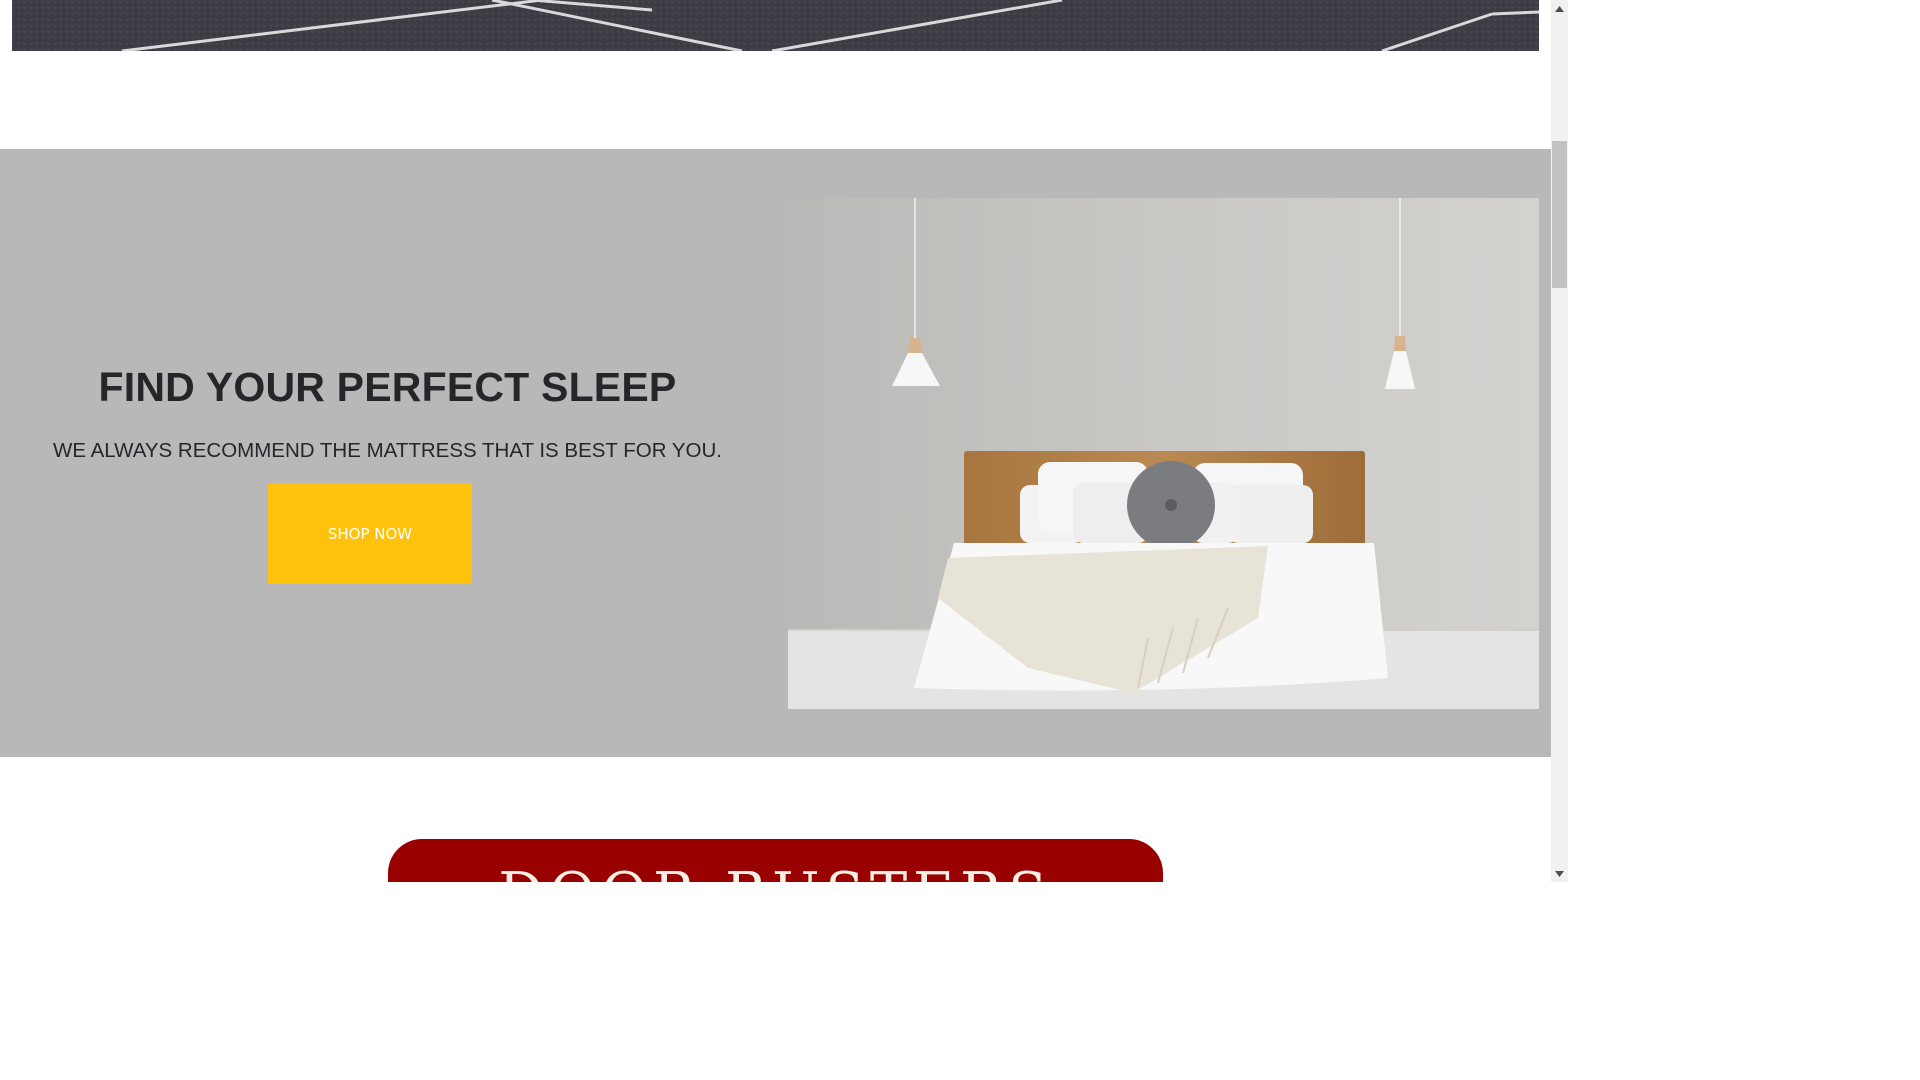 The height and width of the screenshot is (1080, 1920). What do you see at coordinates (370, 533) in the screenshot?
I see `shop-now-button: SHOP NOW` at bounding box center [370, 533].